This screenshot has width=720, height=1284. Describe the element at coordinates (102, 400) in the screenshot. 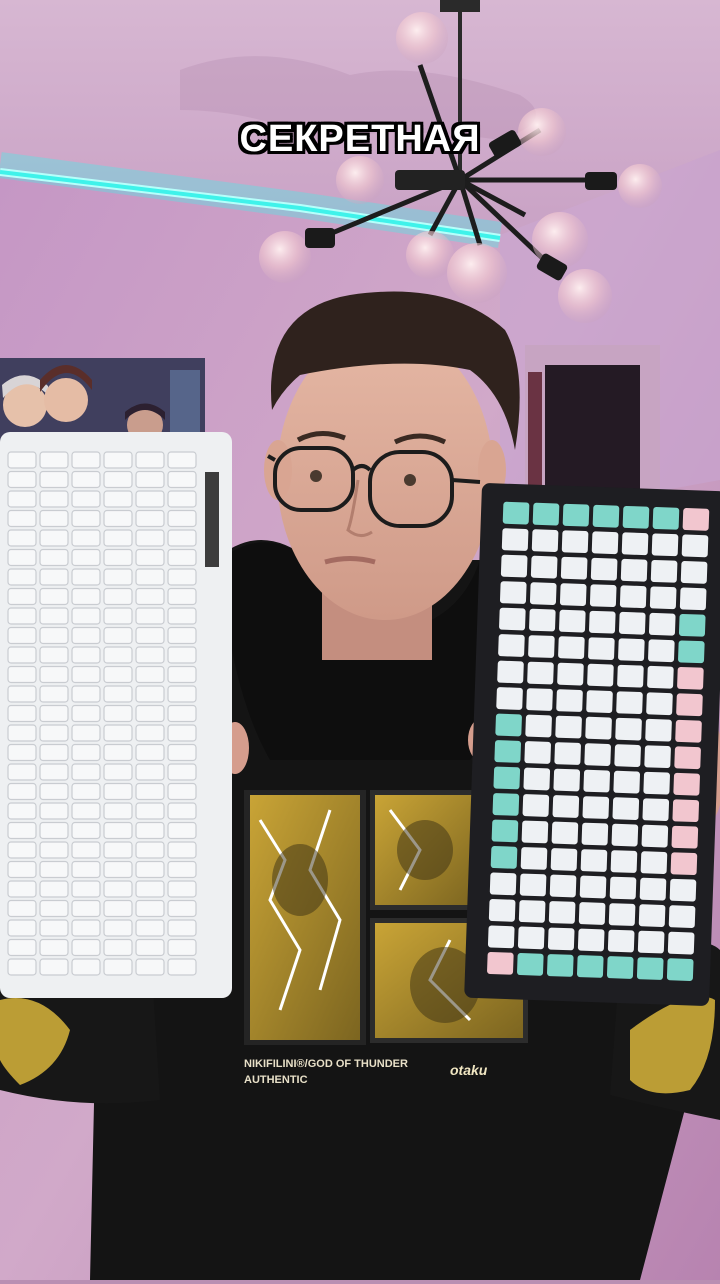

I see `anime-poster` at that location.